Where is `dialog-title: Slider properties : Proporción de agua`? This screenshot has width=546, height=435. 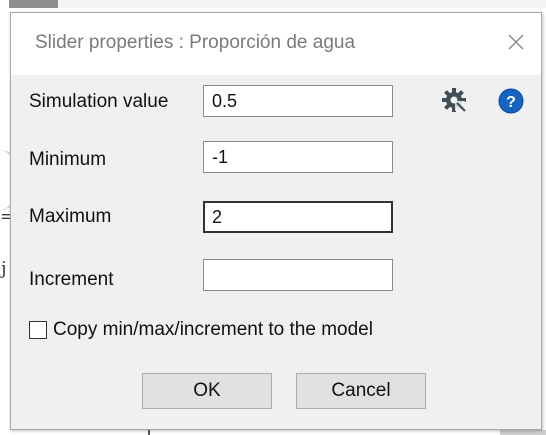 dialog-title: Slider properties : Proporción de agua is located at coordinates (195, 42).